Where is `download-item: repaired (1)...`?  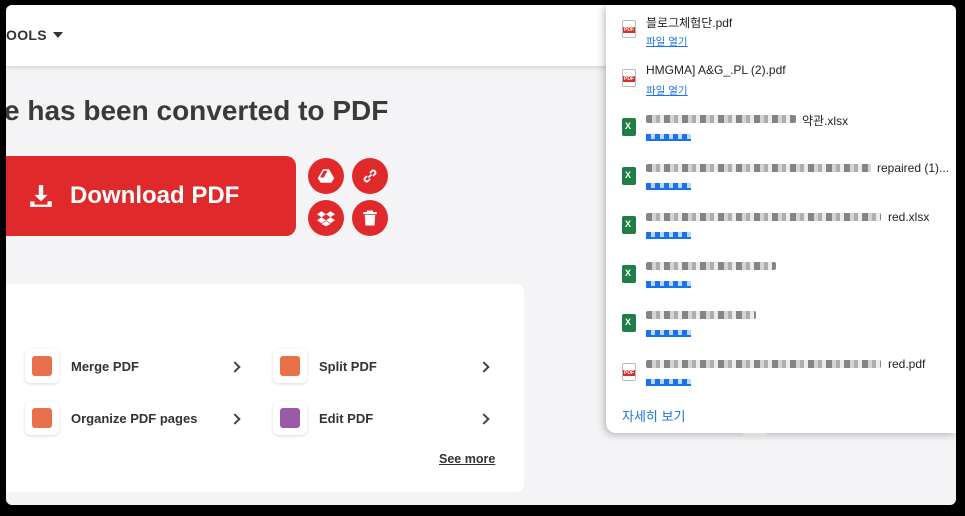 download-item: repaired (1)... is located at coordinates (787, 184).